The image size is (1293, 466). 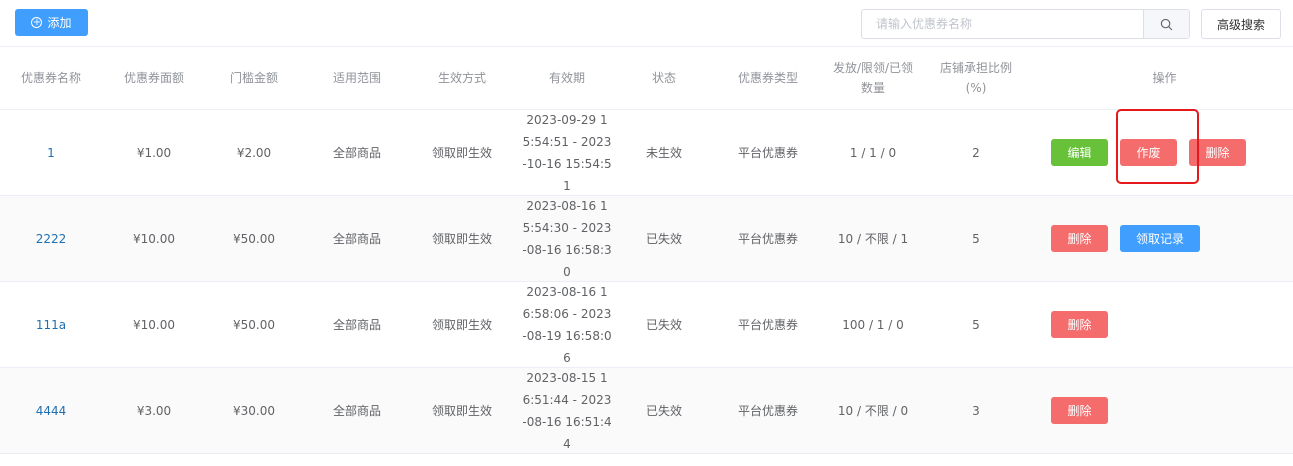 What do you see at coordinates (1079, 152) in the screenshot?
I see `edit-button: 编辑` at bounding box center [1079, 152].